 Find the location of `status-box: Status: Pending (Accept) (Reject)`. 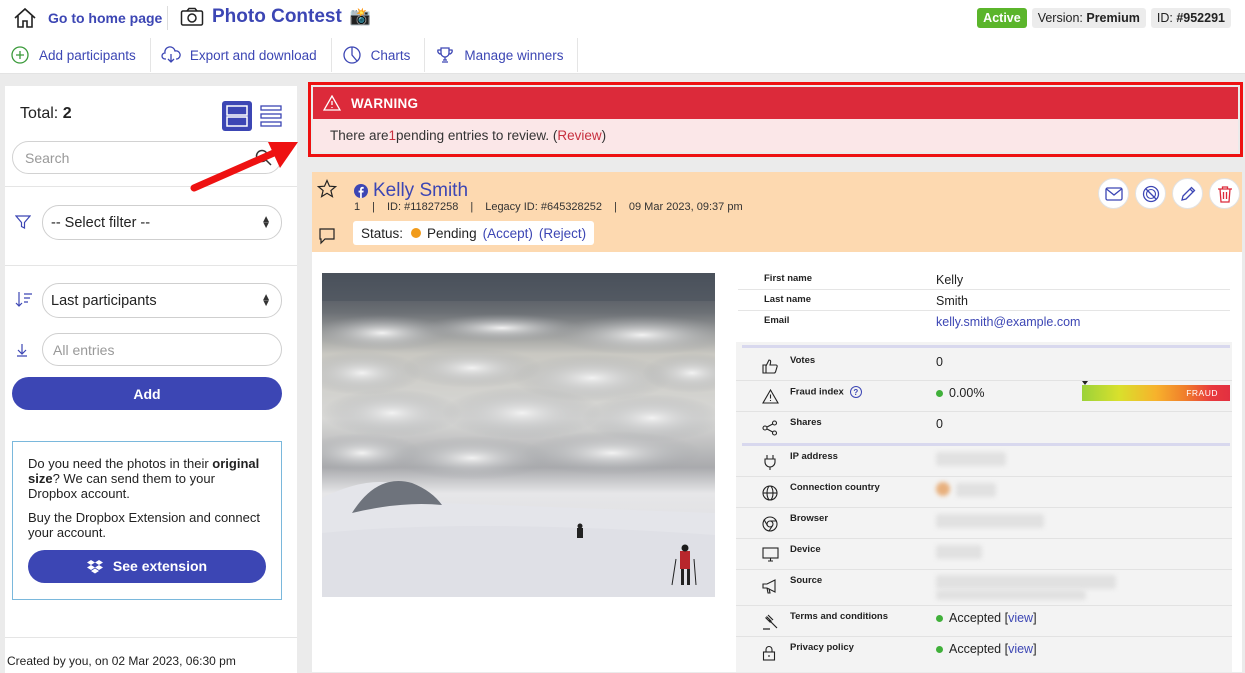

status-box: Status: Pending (Accept) (Reject) is located at coordinates (474, 233).